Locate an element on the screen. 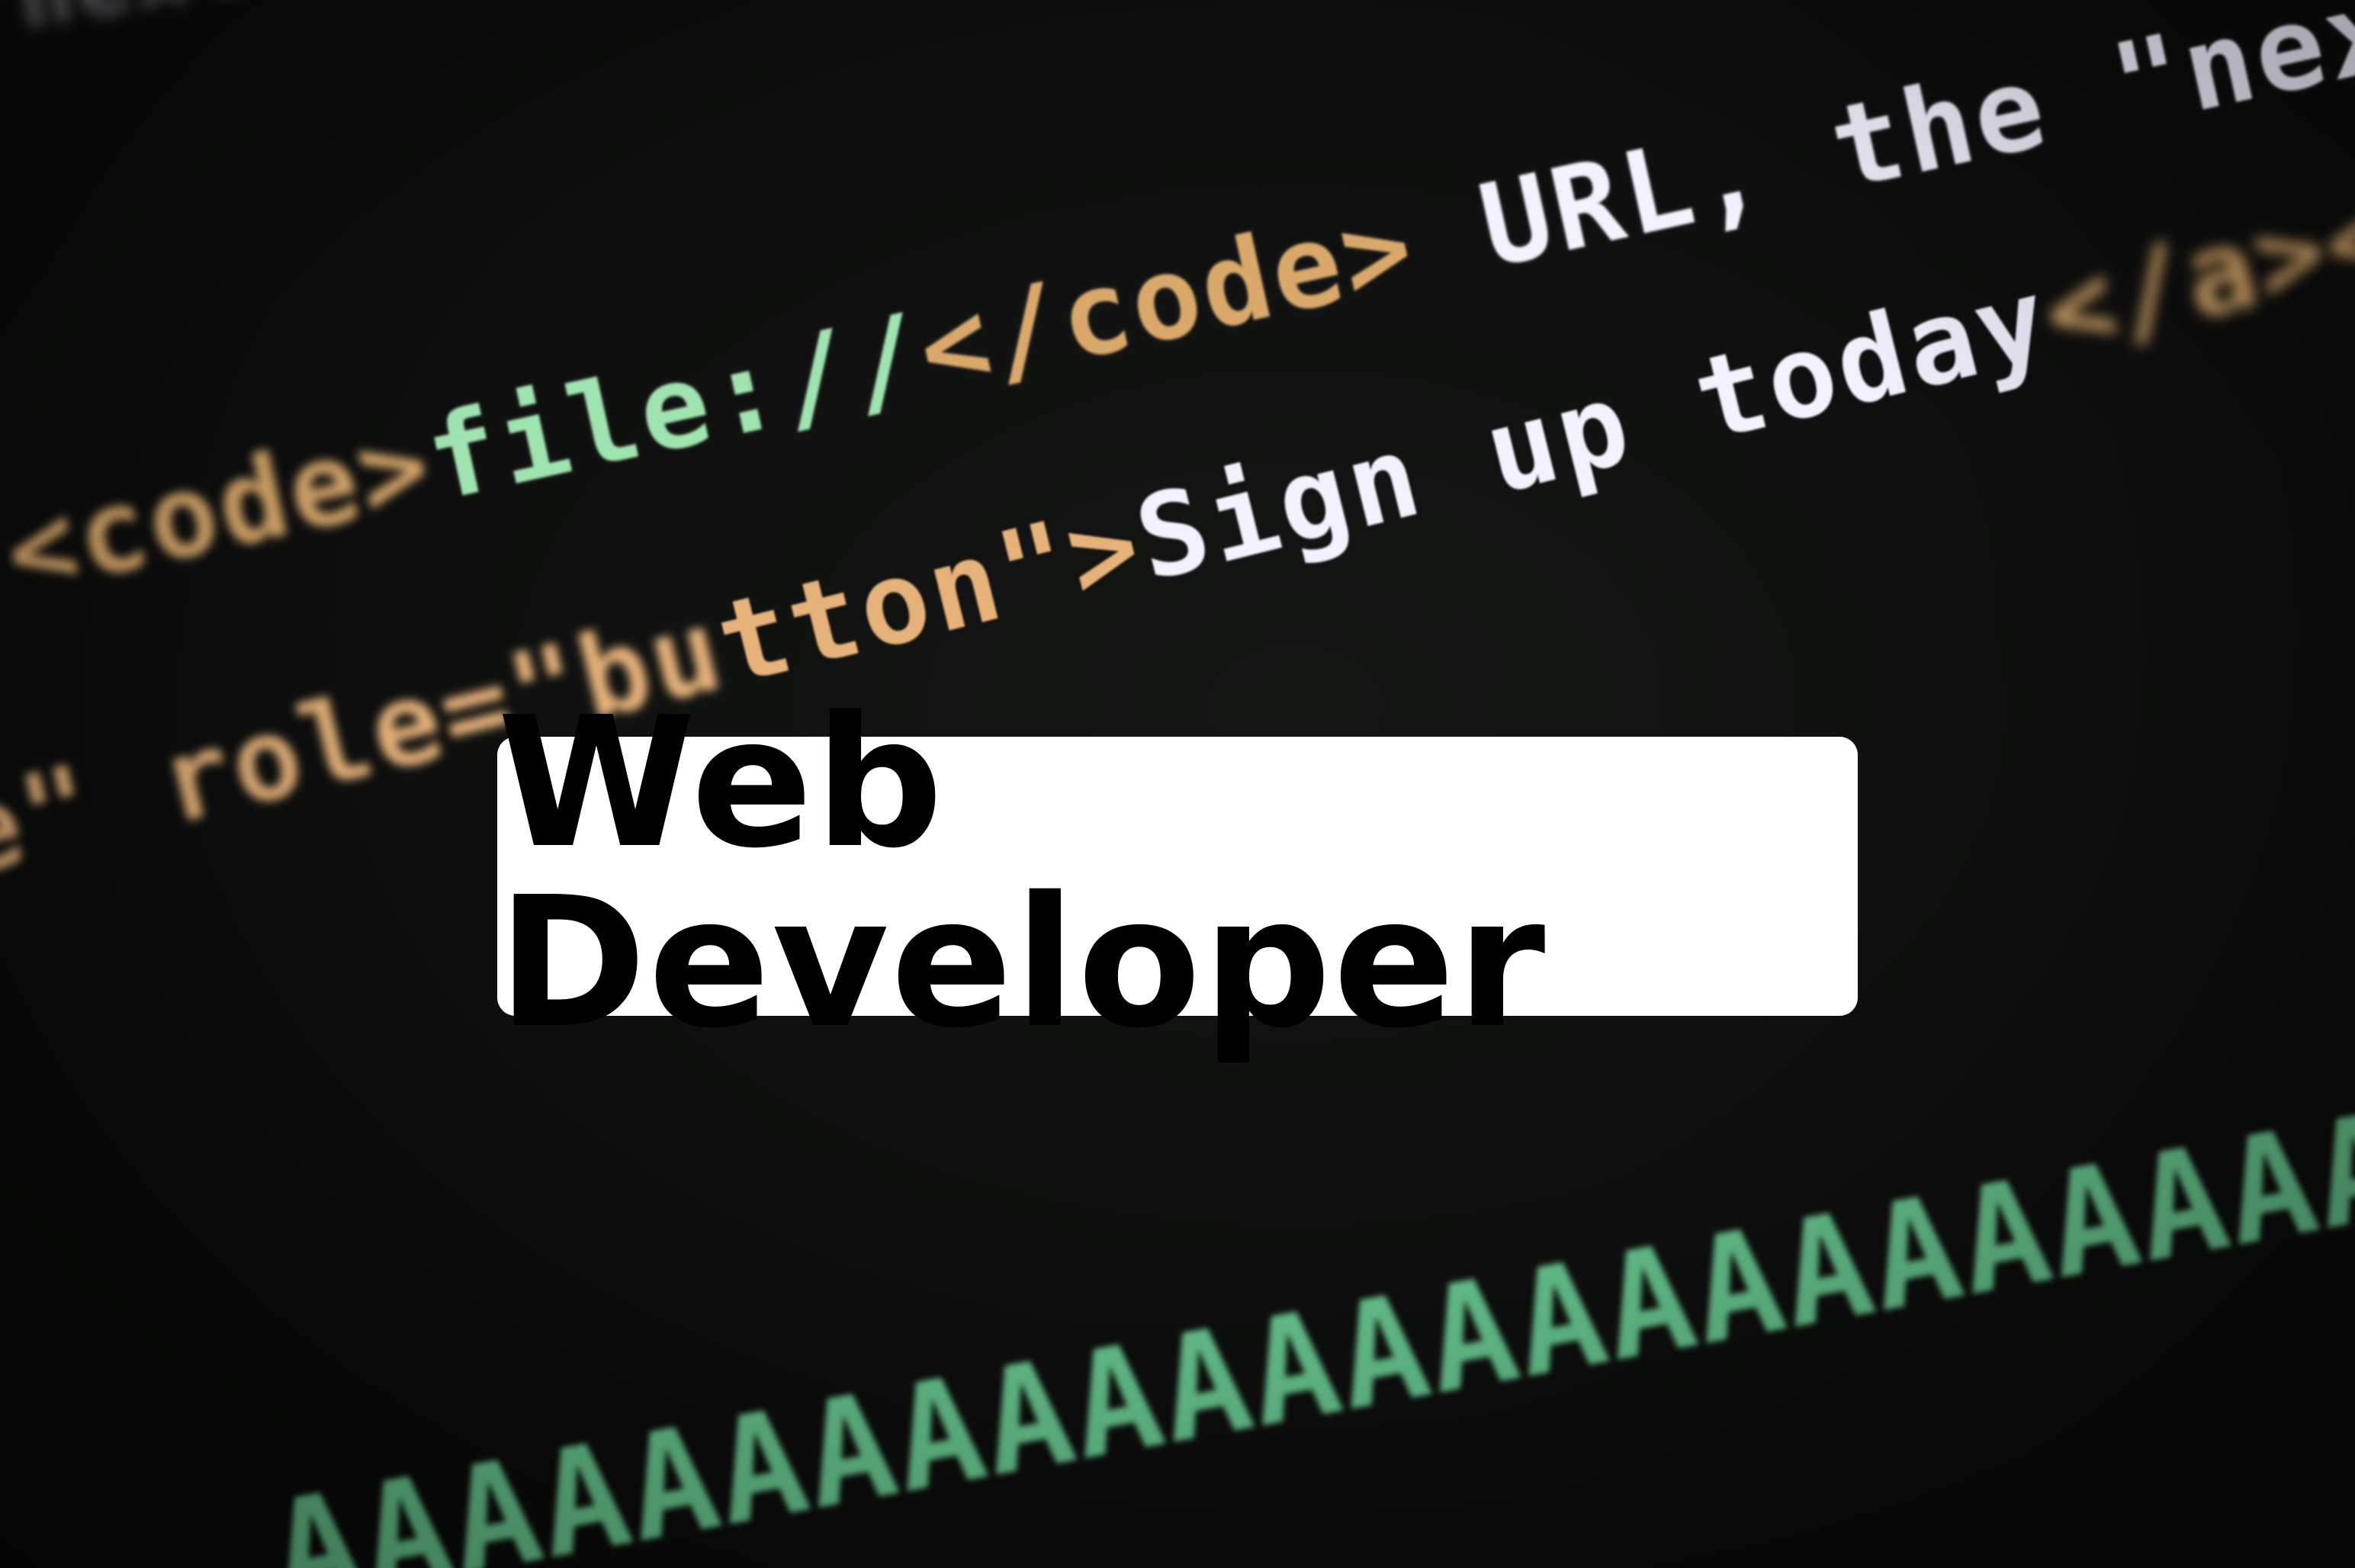 The width and height of the screenshot is (2355, 1568). code-line-top-text: "next" an is located at coordinates (242, 30).